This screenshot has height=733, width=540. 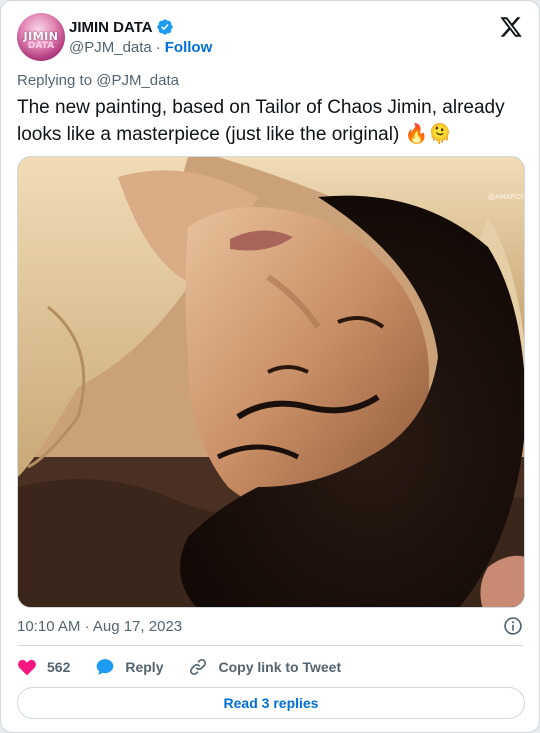 I want to click on reply-context: Replying to @PJM_data, so click(x=98, y=80).